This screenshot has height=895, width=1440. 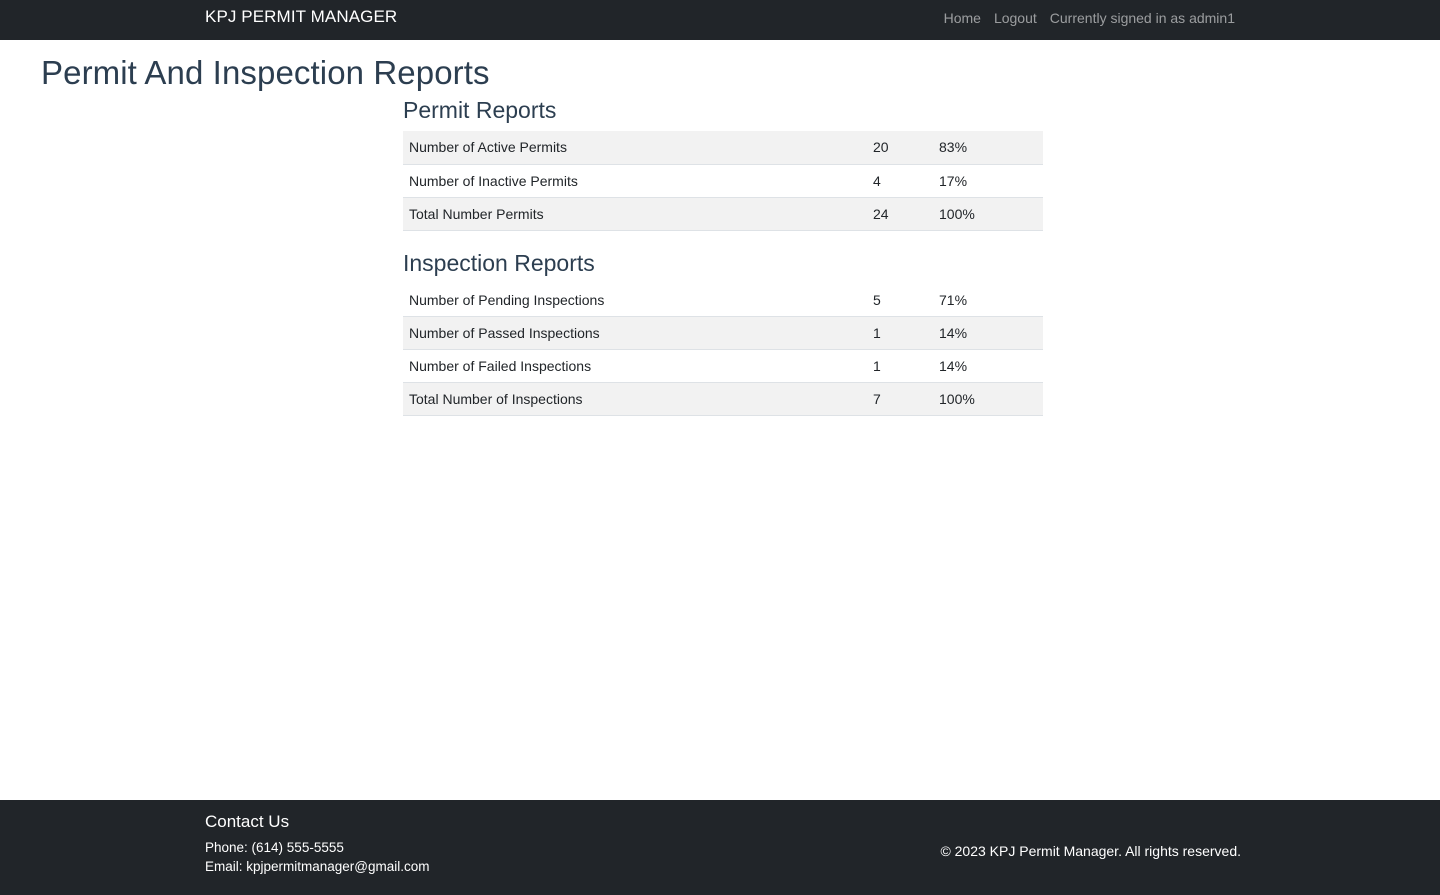 I want to click on row-count: 5, so click(x=900, y=300).